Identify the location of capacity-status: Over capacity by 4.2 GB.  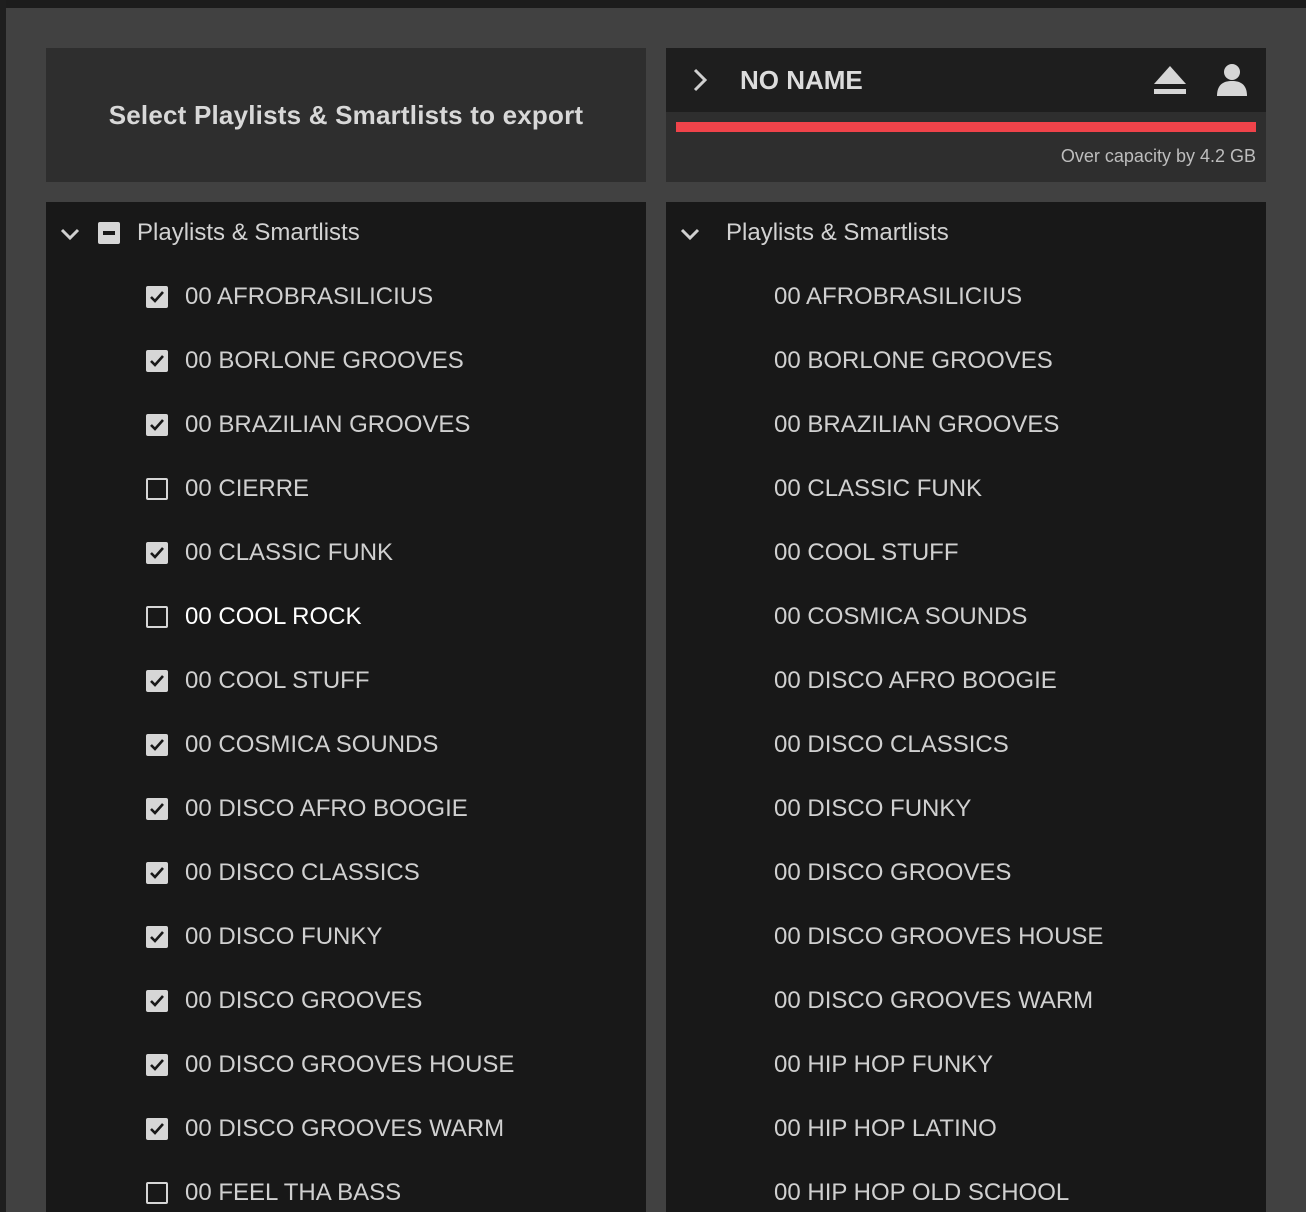
(1158, 156).